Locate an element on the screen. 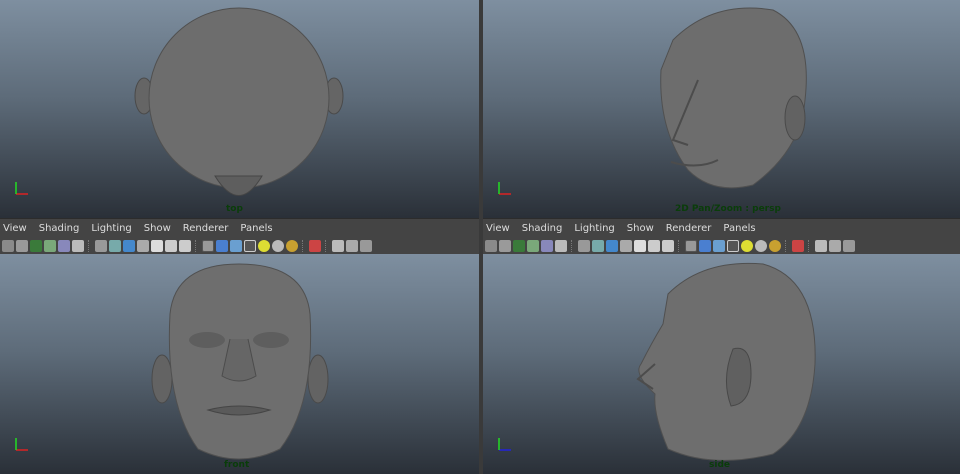 The height and width of the screenshot is (474, 960). head-top-view is located at coordinates (239, 101).